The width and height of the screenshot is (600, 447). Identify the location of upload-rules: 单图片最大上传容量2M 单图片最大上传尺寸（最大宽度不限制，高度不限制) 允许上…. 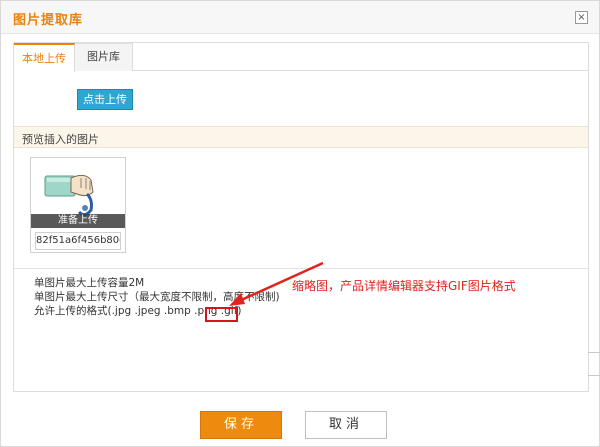
(157, 297).